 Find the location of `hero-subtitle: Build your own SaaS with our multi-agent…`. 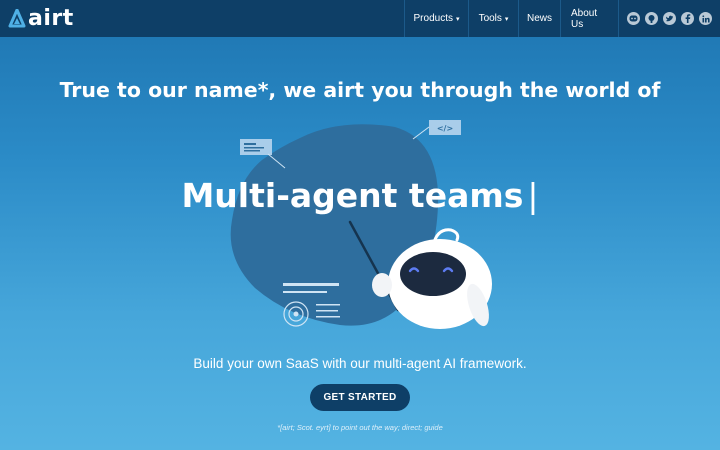

hero-subtitle: Build your own SaaS with our multi-agent… is located at coordinates (360, 363).